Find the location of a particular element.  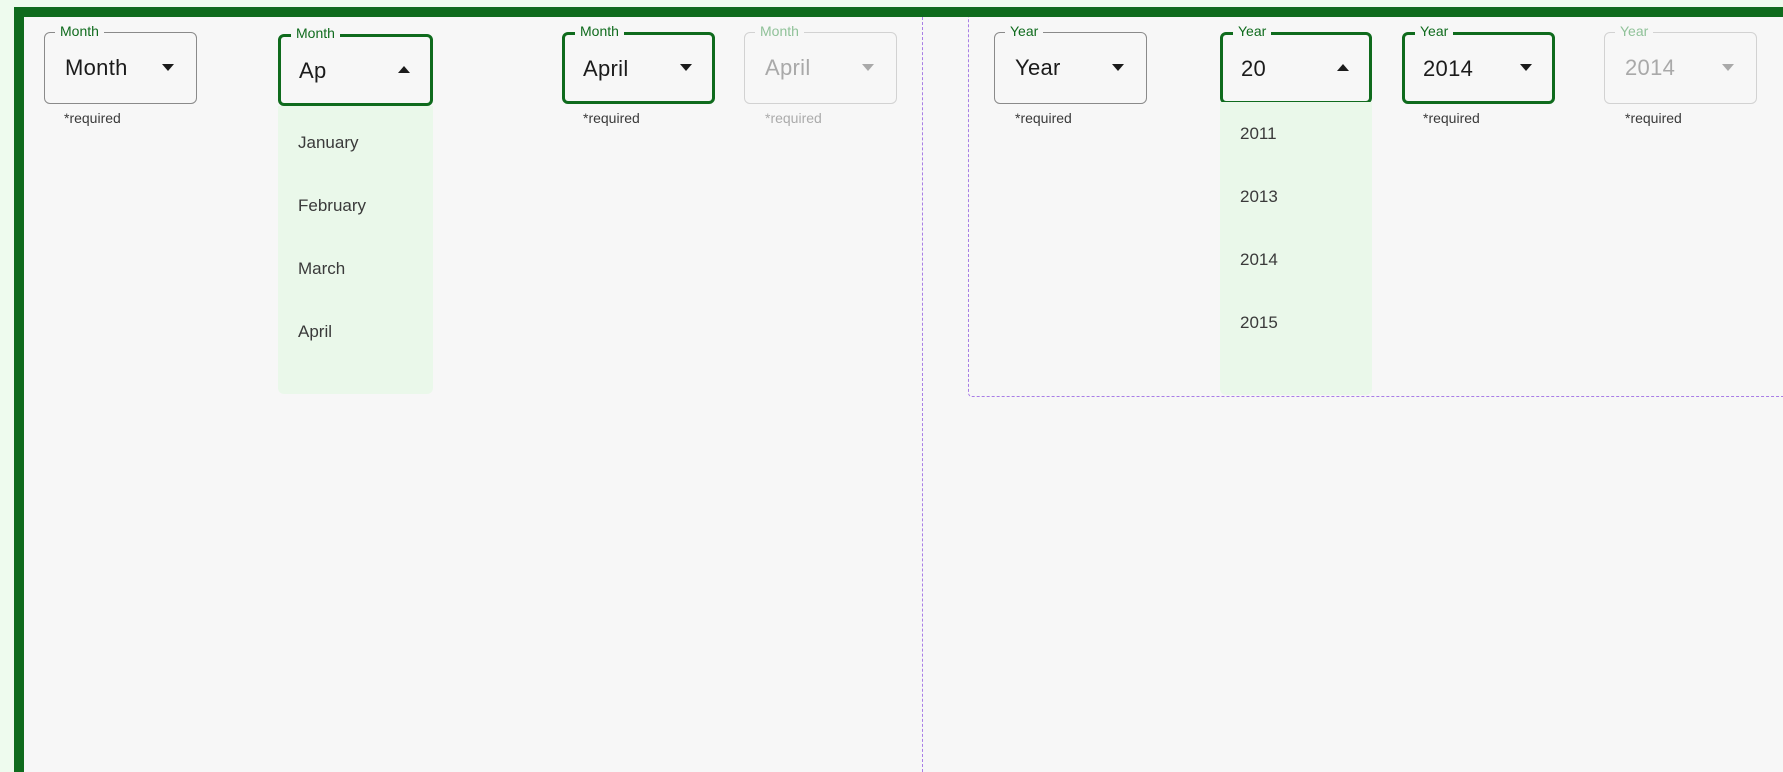

month-select-open: Month Ap is located at coordinates (355, 65).